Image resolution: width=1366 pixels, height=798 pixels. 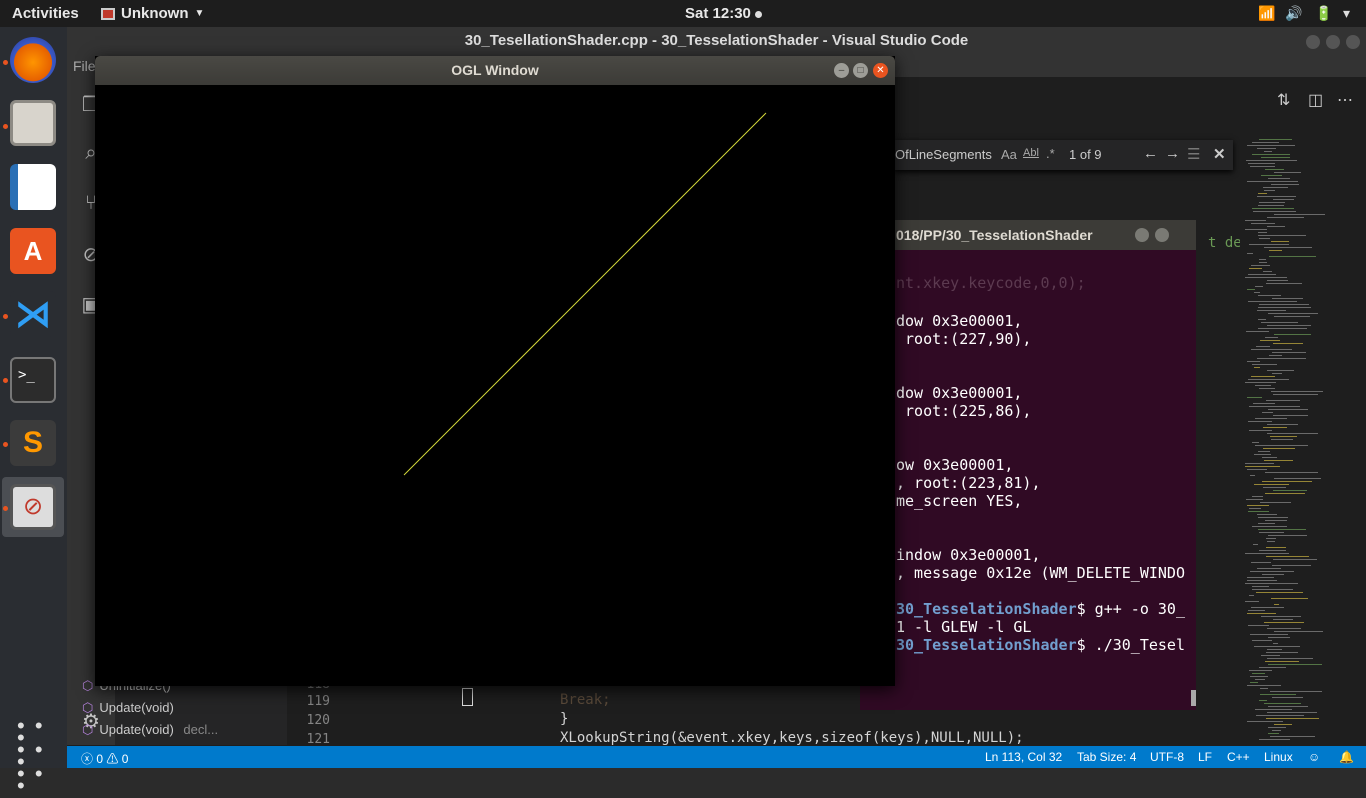 What do you see at coordinates (986, 609) in the screenshot?
I see `prompt-path: 30_TesselationShader` at bounding box center [986, 609].